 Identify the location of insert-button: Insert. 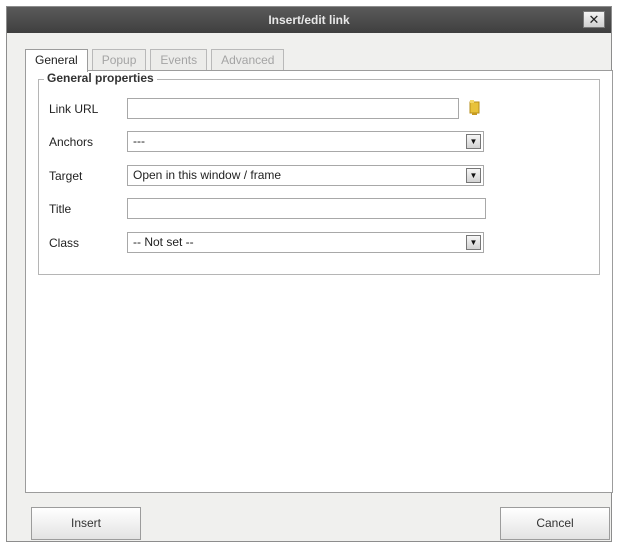
(86, 523).